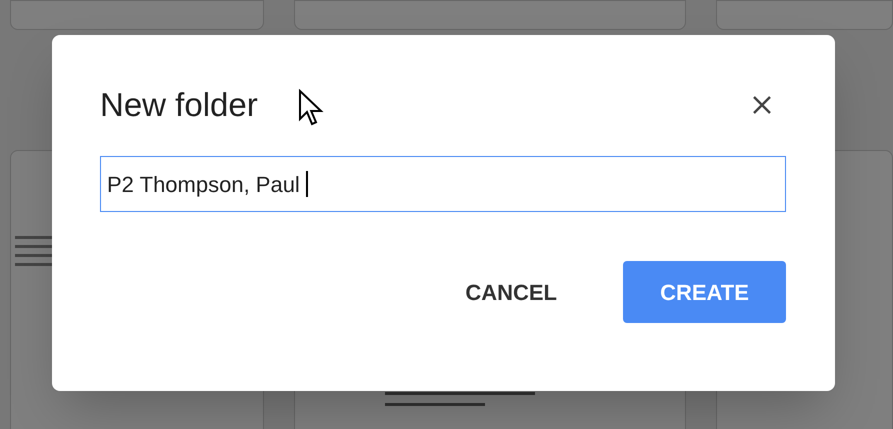 The height and width of the screenshot is (429, 893). I want to click on close-icon, so click(762, 105).